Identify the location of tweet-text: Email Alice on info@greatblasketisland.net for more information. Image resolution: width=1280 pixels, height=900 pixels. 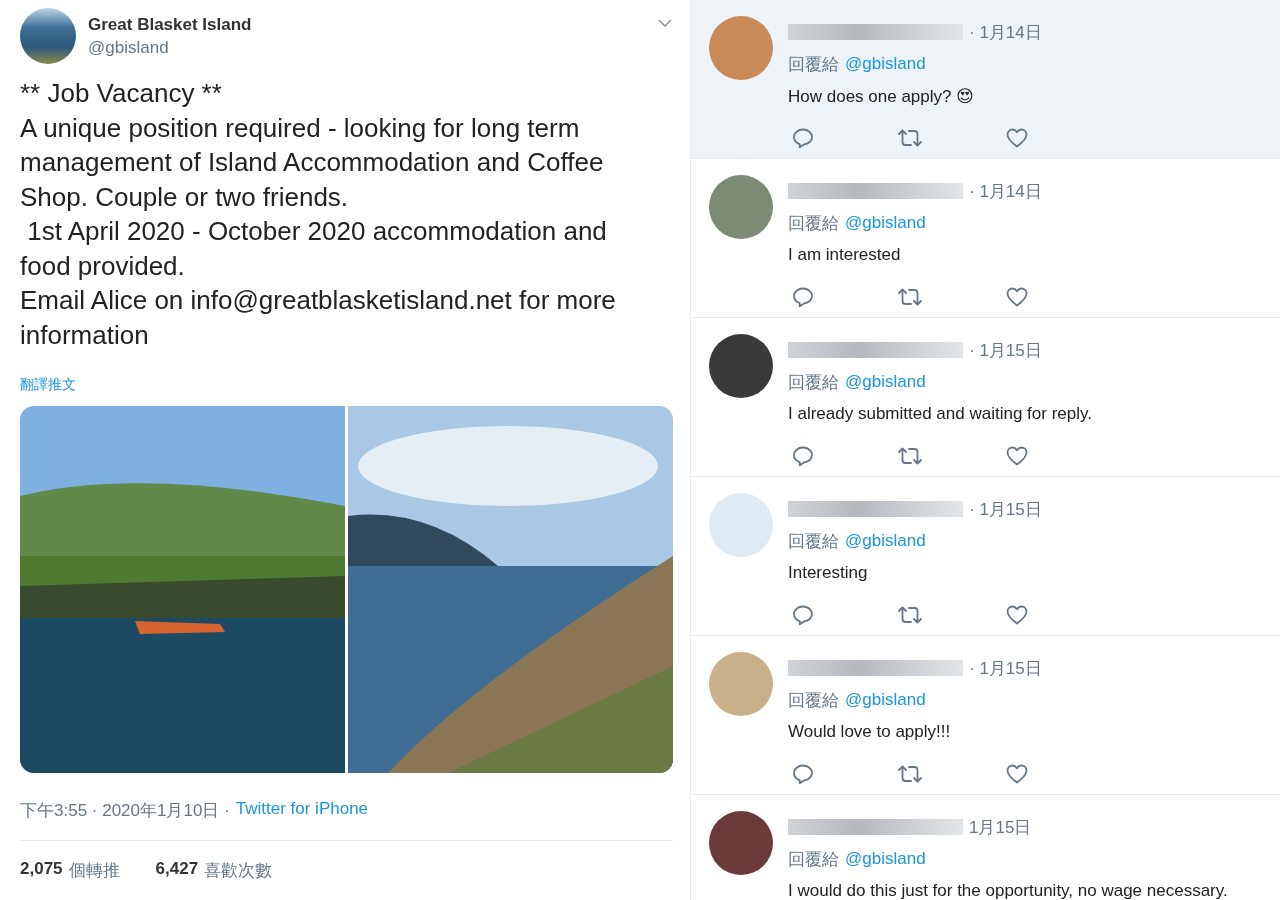
(318, 318).